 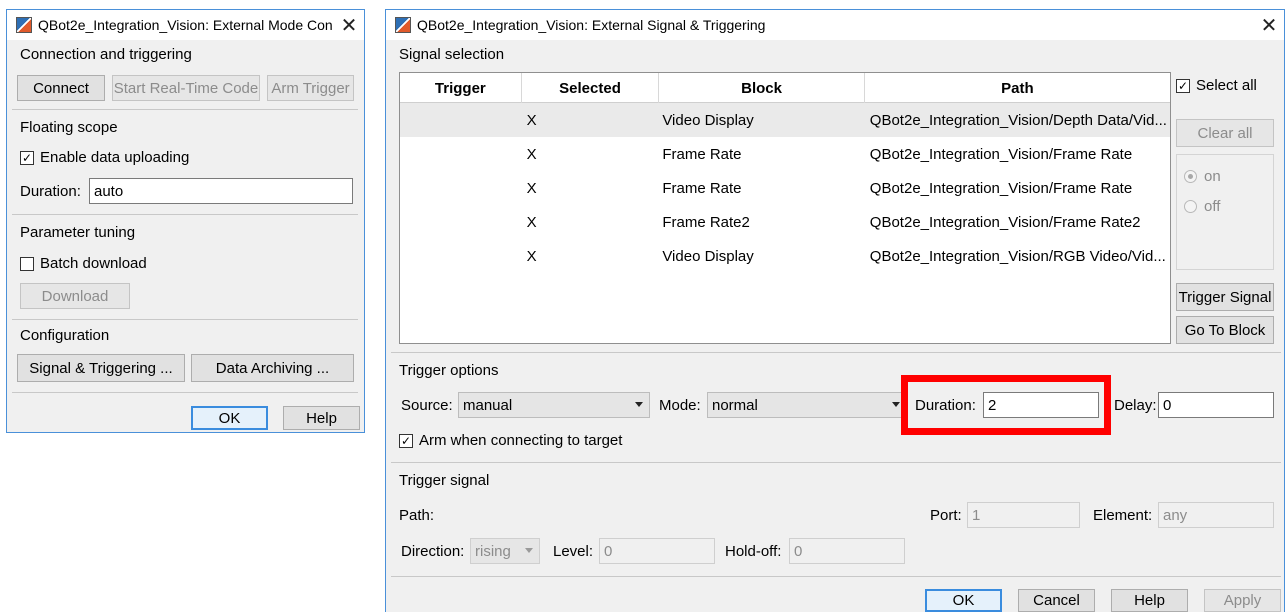 I want to click on radio-unselected-icon, so click(x=1190, y=206).